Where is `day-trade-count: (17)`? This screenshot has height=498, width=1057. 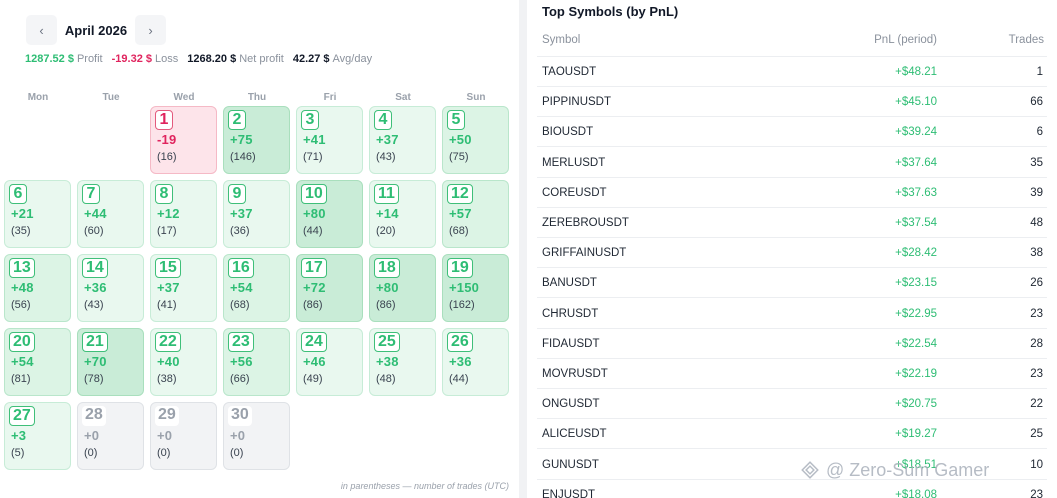 day-trade-count: (17) is located at coordinates (167, 231).